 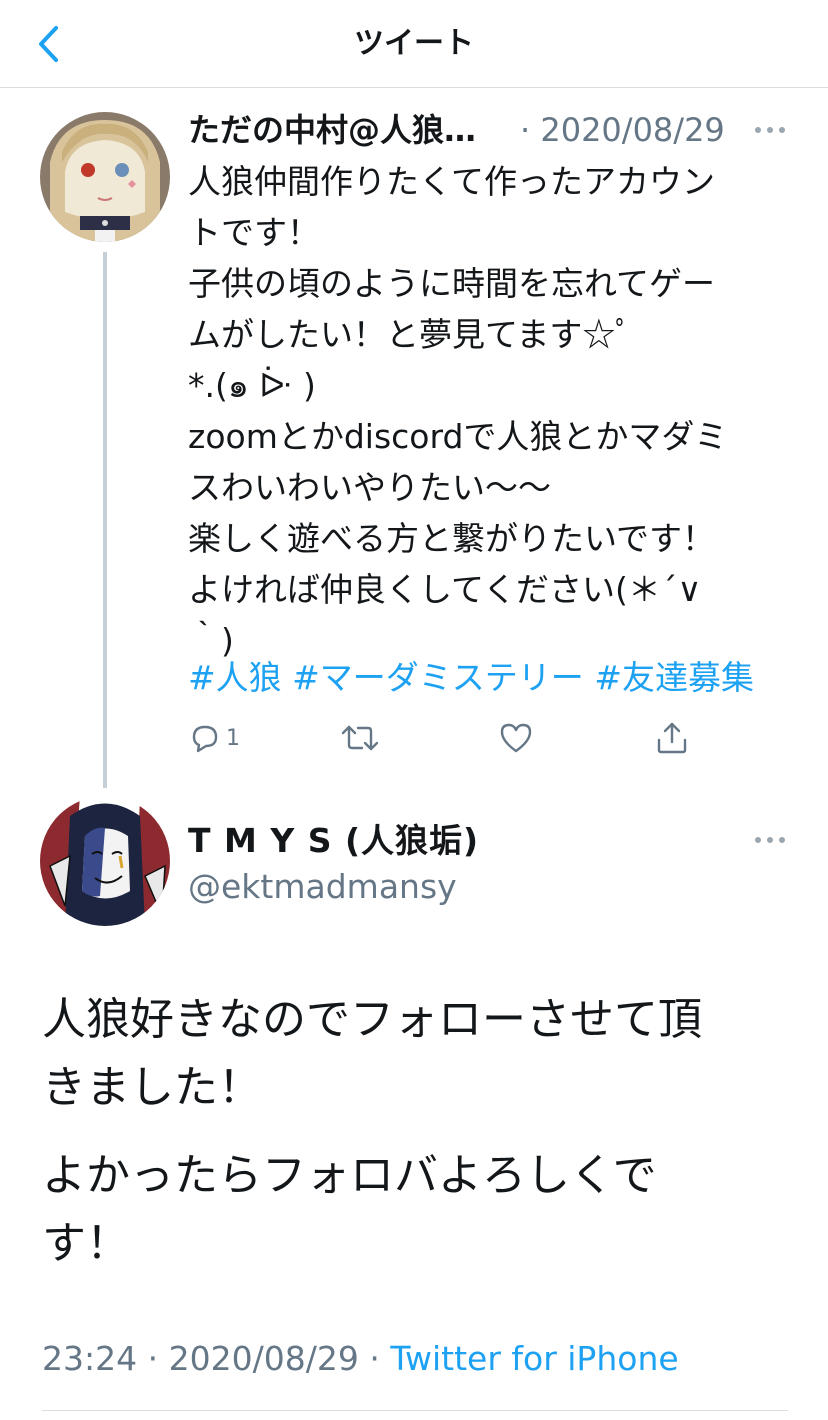 I want to click on hashtag-link: #友達募集, so click(x=674, y=677).